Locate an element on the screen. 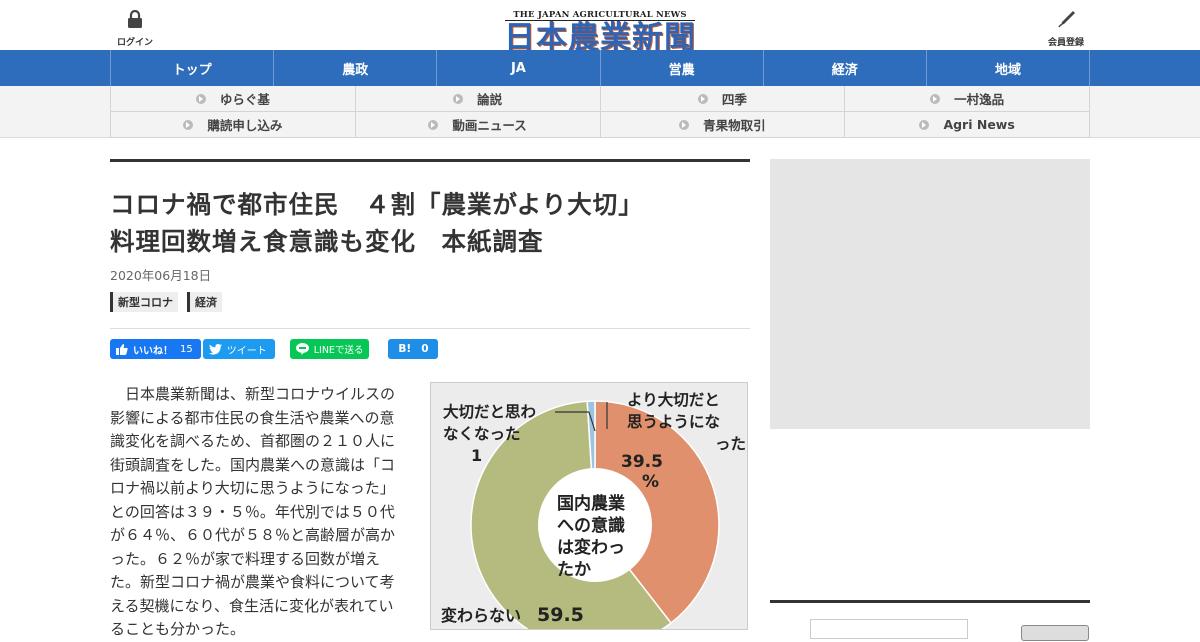 The height and width of the screenshot is (642, 1200). subnav-item: 一村逸品 is located at coordinates (967, 99).